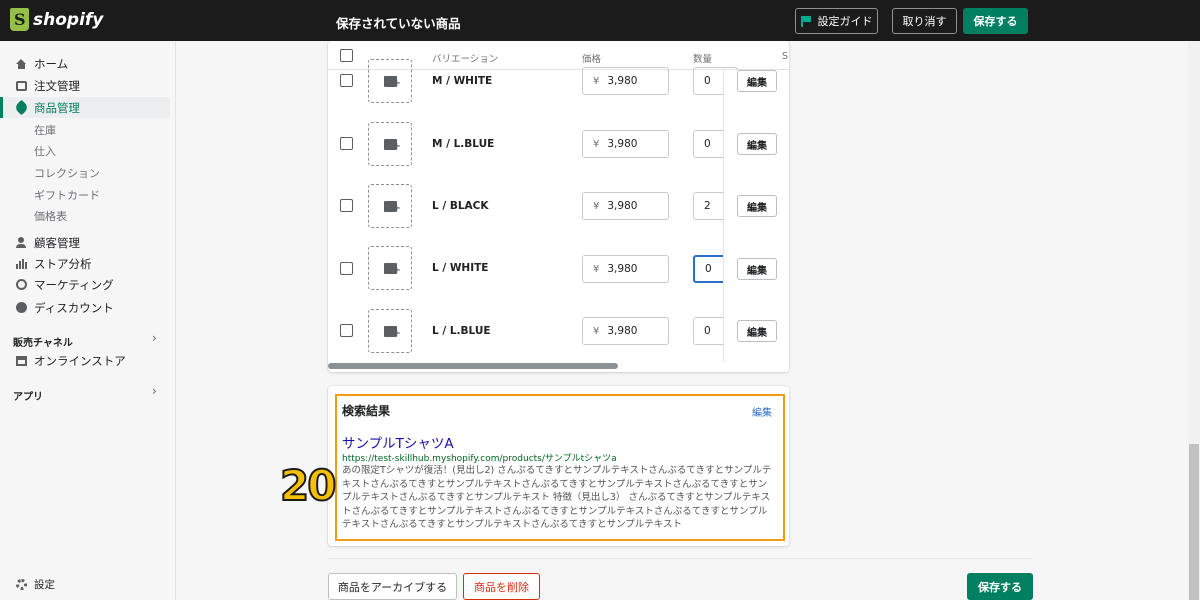 This screenshot has height=600, width=1200. What do you see at coordinates (85, 85) in the screenshot?
I see `sidebar-item-orders: 注文管理` at bounding box center [85, 85].